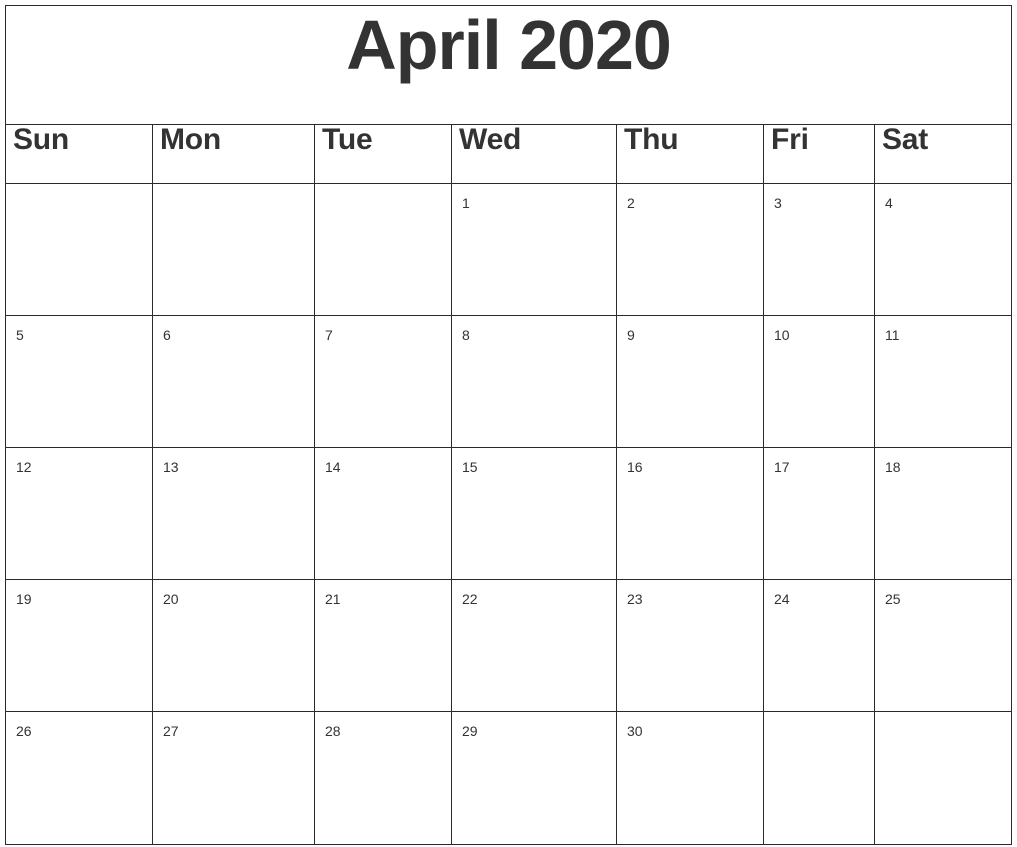 This screenshot has width=1017, height=847. I want to click on day-number: 3, so click(778, 203).